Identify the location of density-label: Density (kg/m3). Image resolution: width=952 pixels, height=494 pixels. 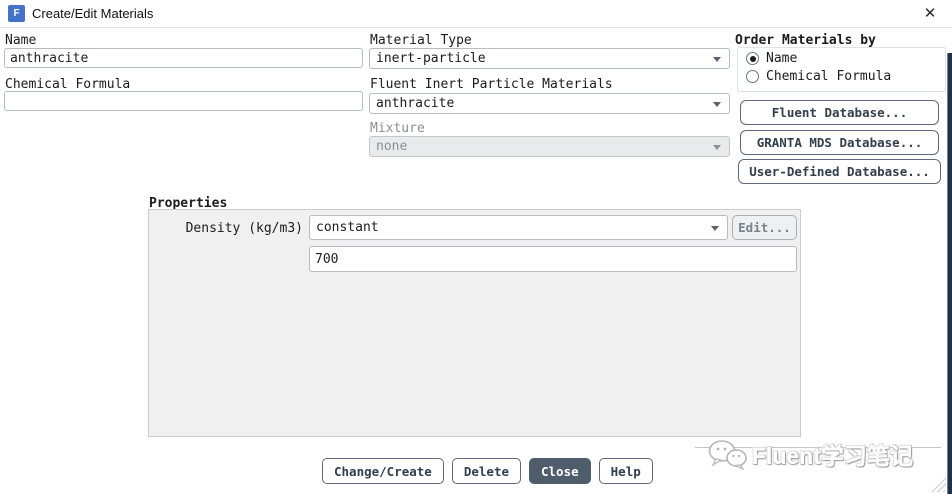
(244, 228).